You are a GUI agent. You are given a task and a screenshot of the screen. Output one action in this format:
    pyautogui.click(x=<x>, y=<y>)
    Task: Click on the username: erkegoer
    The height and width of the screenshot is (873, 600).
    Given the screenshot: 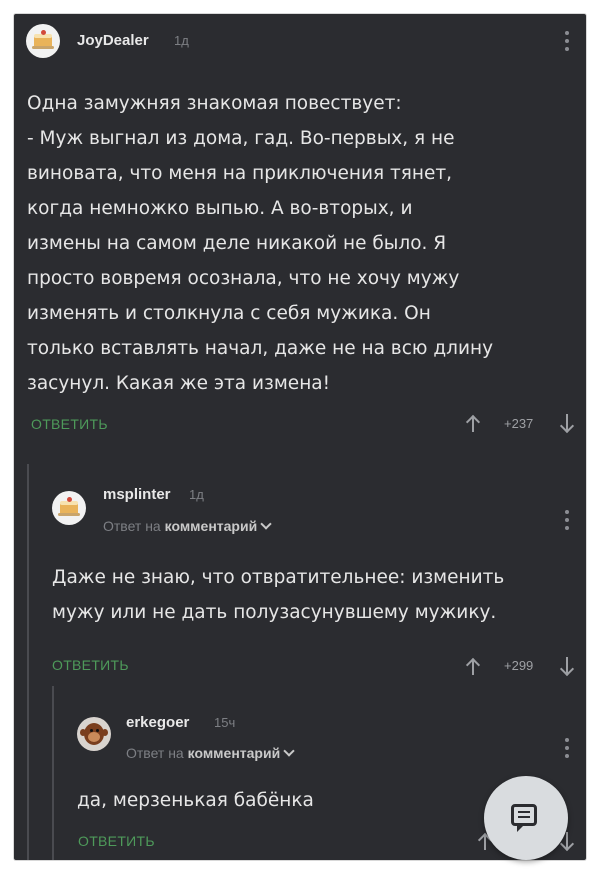 What is the action you would take?
    pyautogui.click(x=157, y=722)
    